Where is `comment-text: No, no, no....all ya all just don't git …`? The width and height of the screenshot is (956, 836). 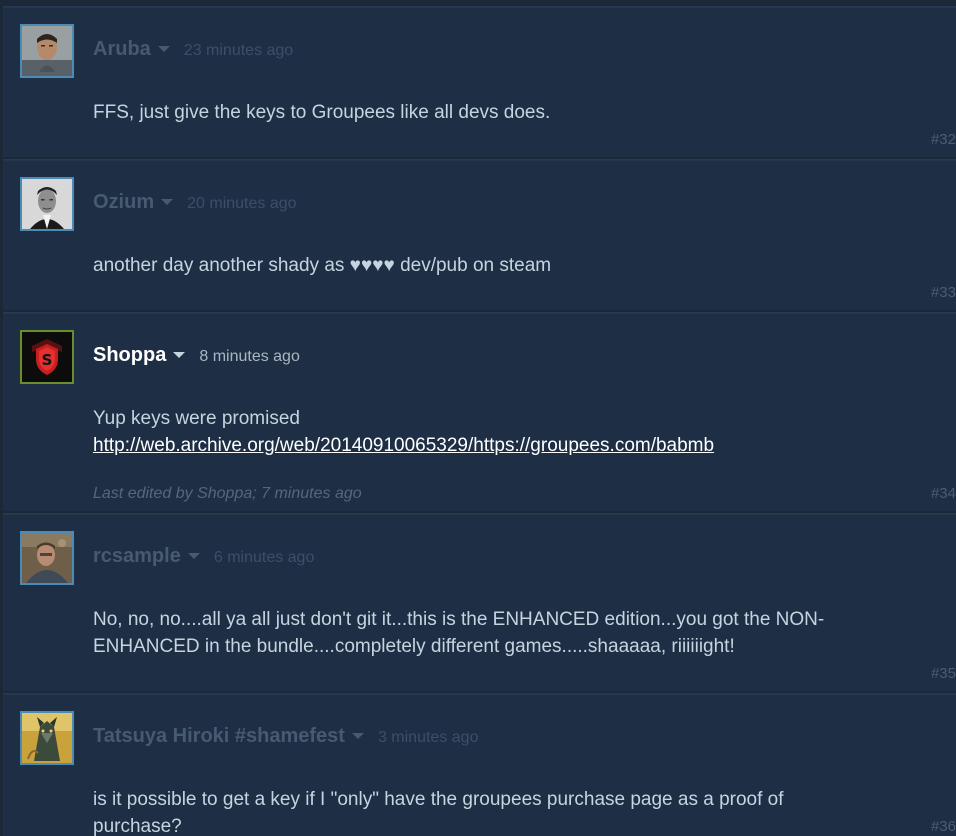 comment-text: No, no, no....all ya all just don't git … is located at coordinates (459, 633).